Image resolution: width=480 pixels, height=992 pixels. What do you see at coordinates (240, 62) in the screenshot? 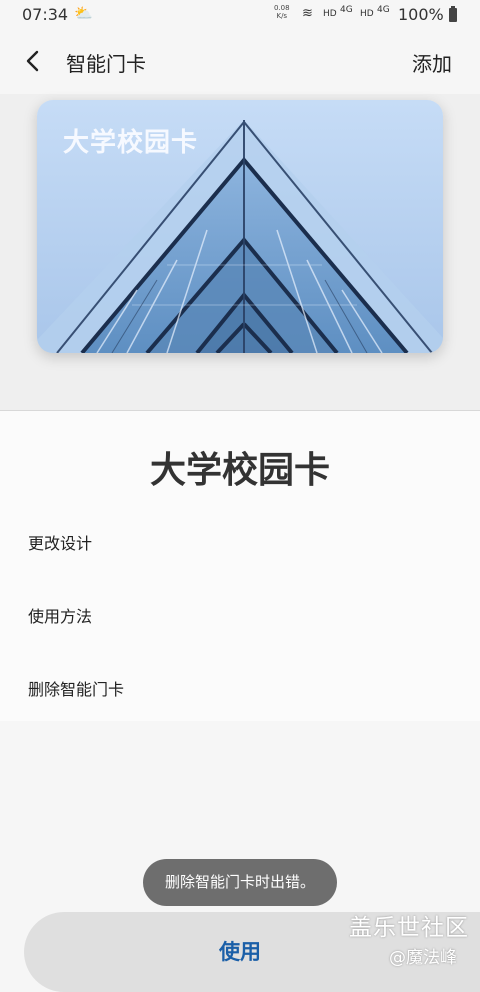
I see `app-bar: 智能门卡 添加` at bounding box center [240, 62].